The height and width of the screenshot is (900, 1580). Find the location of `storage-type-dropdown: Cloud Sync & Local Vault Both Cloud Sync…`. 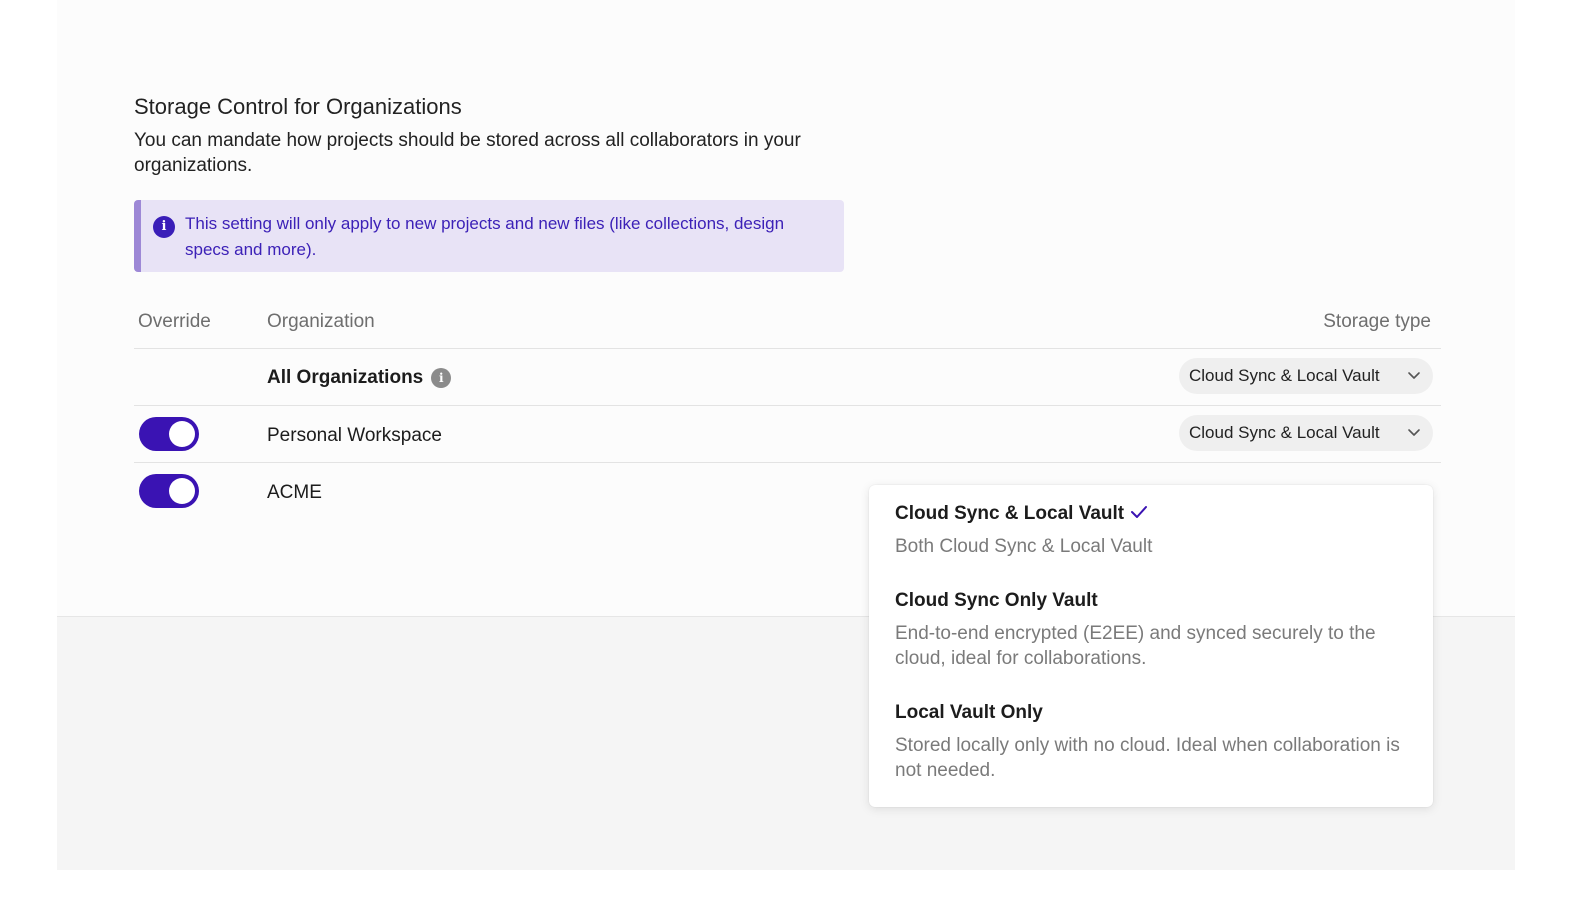

storage-type-dropdown: Cloud Sync & Local Vault Both Cloud Sync… is located at coordinates (1151, 646).